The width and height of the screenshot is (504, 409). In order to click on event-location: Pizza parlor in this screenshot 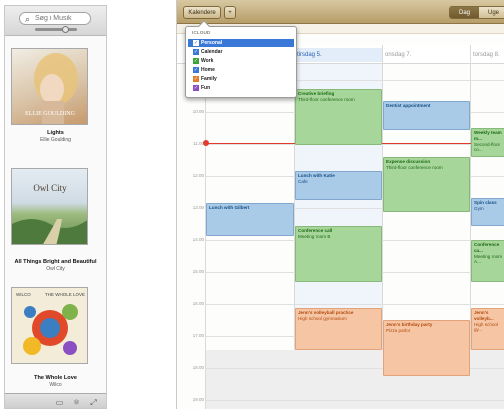, I will do `click(398, 330)`.